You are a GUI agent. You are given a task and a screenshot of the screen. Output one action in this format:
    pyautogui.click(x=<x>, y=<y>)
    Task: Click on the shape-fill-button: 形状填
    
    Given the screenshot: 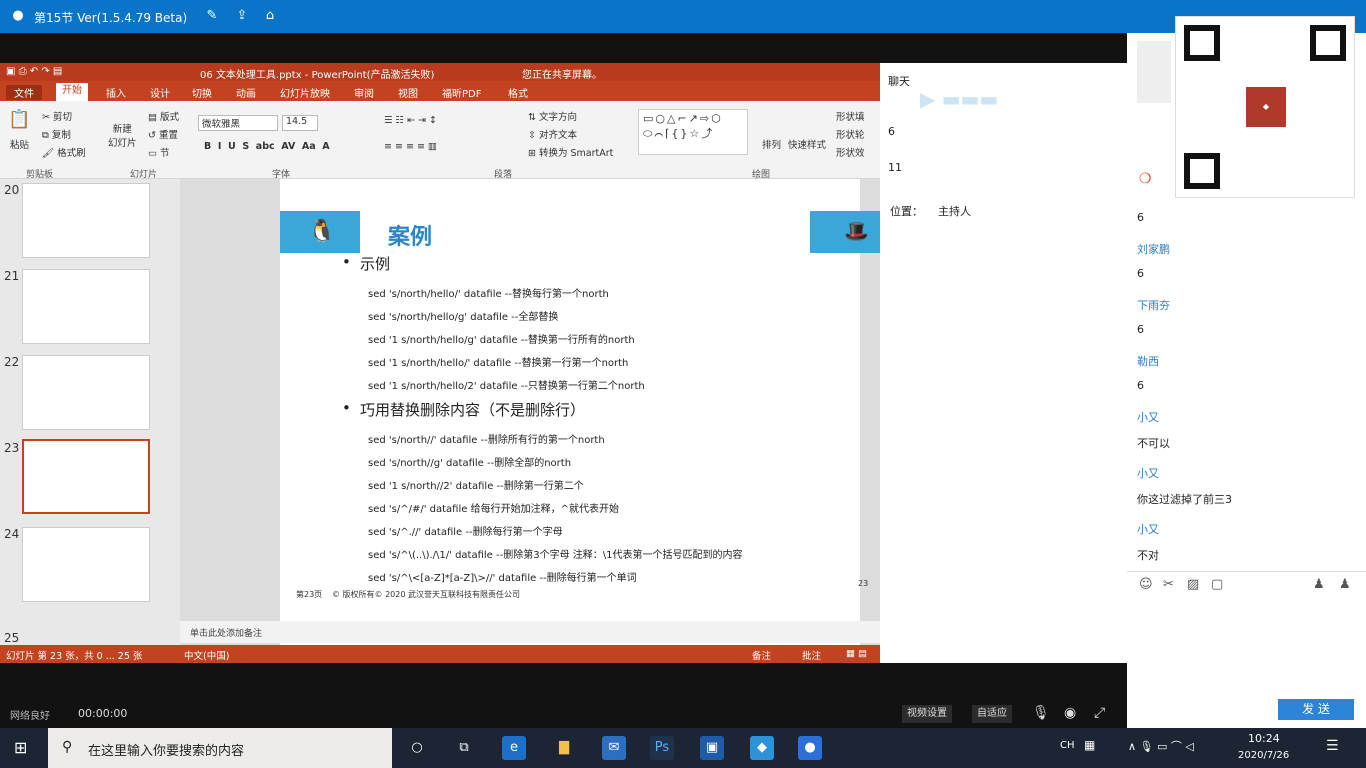 What is the action you would take?
    pyautogui.click(x=850, y=116)
    